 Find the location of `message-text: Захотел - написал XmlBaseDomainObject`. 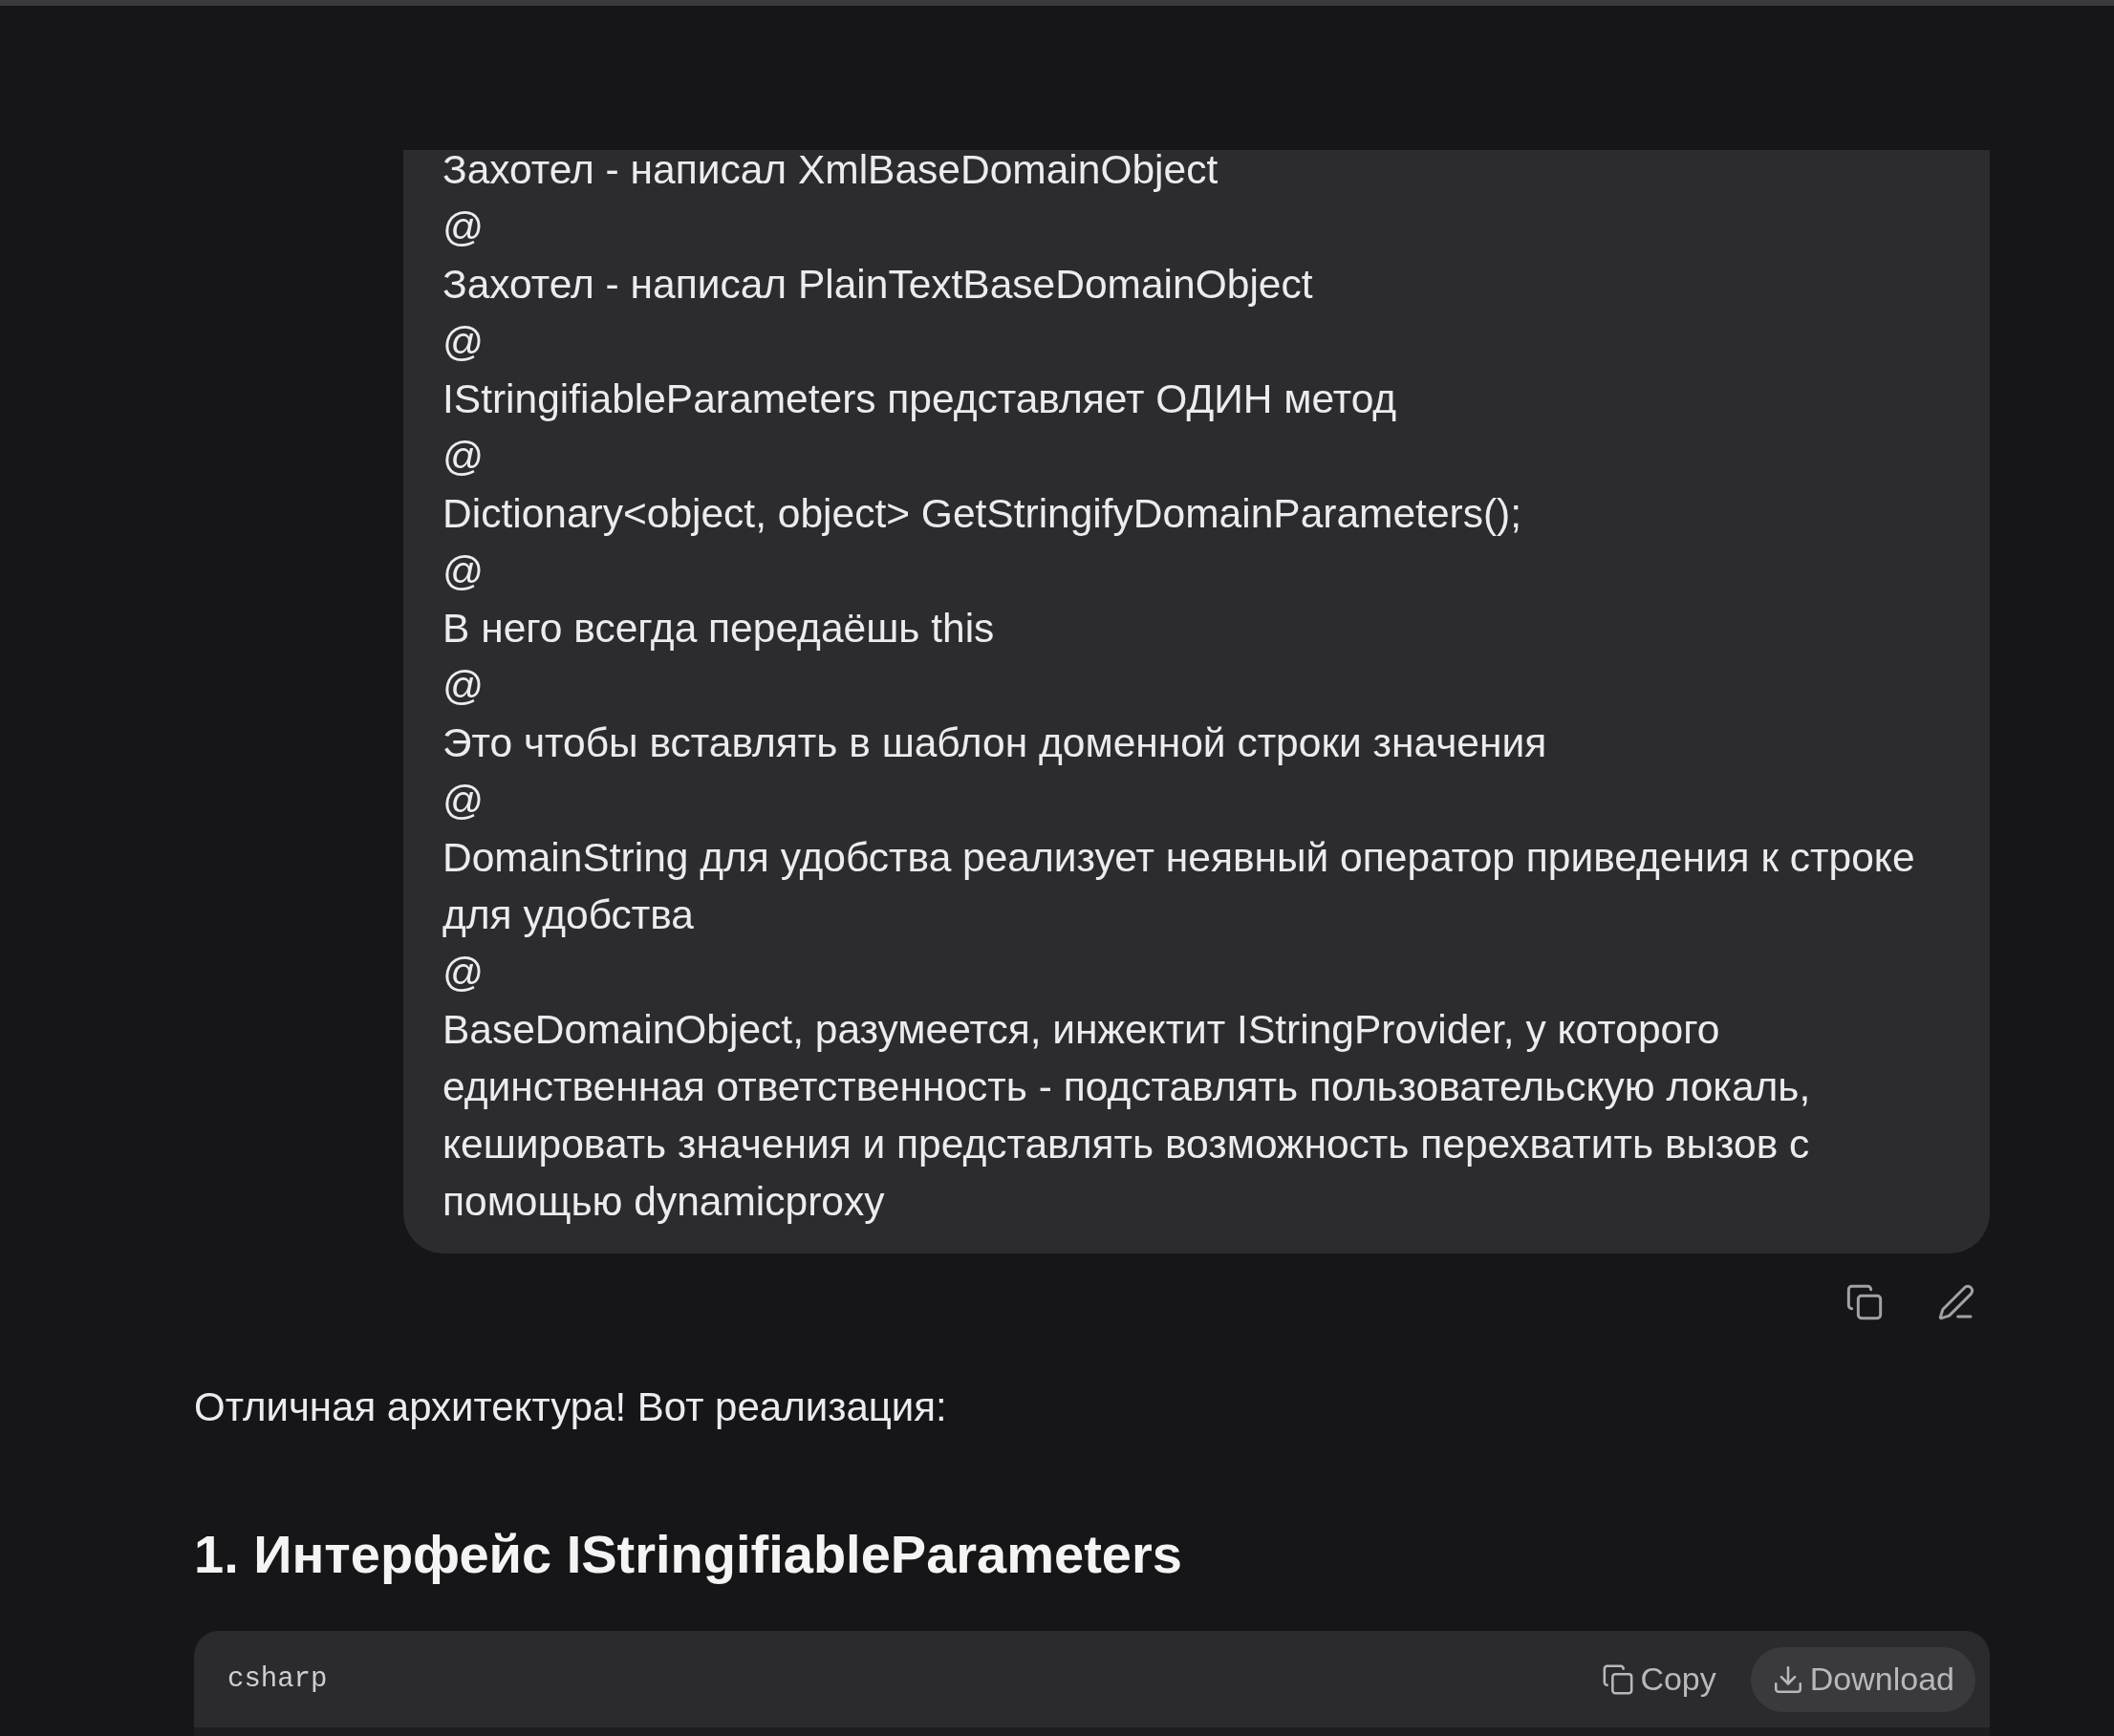

message-text: Захотел - написал XmlBaseDomainObject is located at coordinates (830, 172).